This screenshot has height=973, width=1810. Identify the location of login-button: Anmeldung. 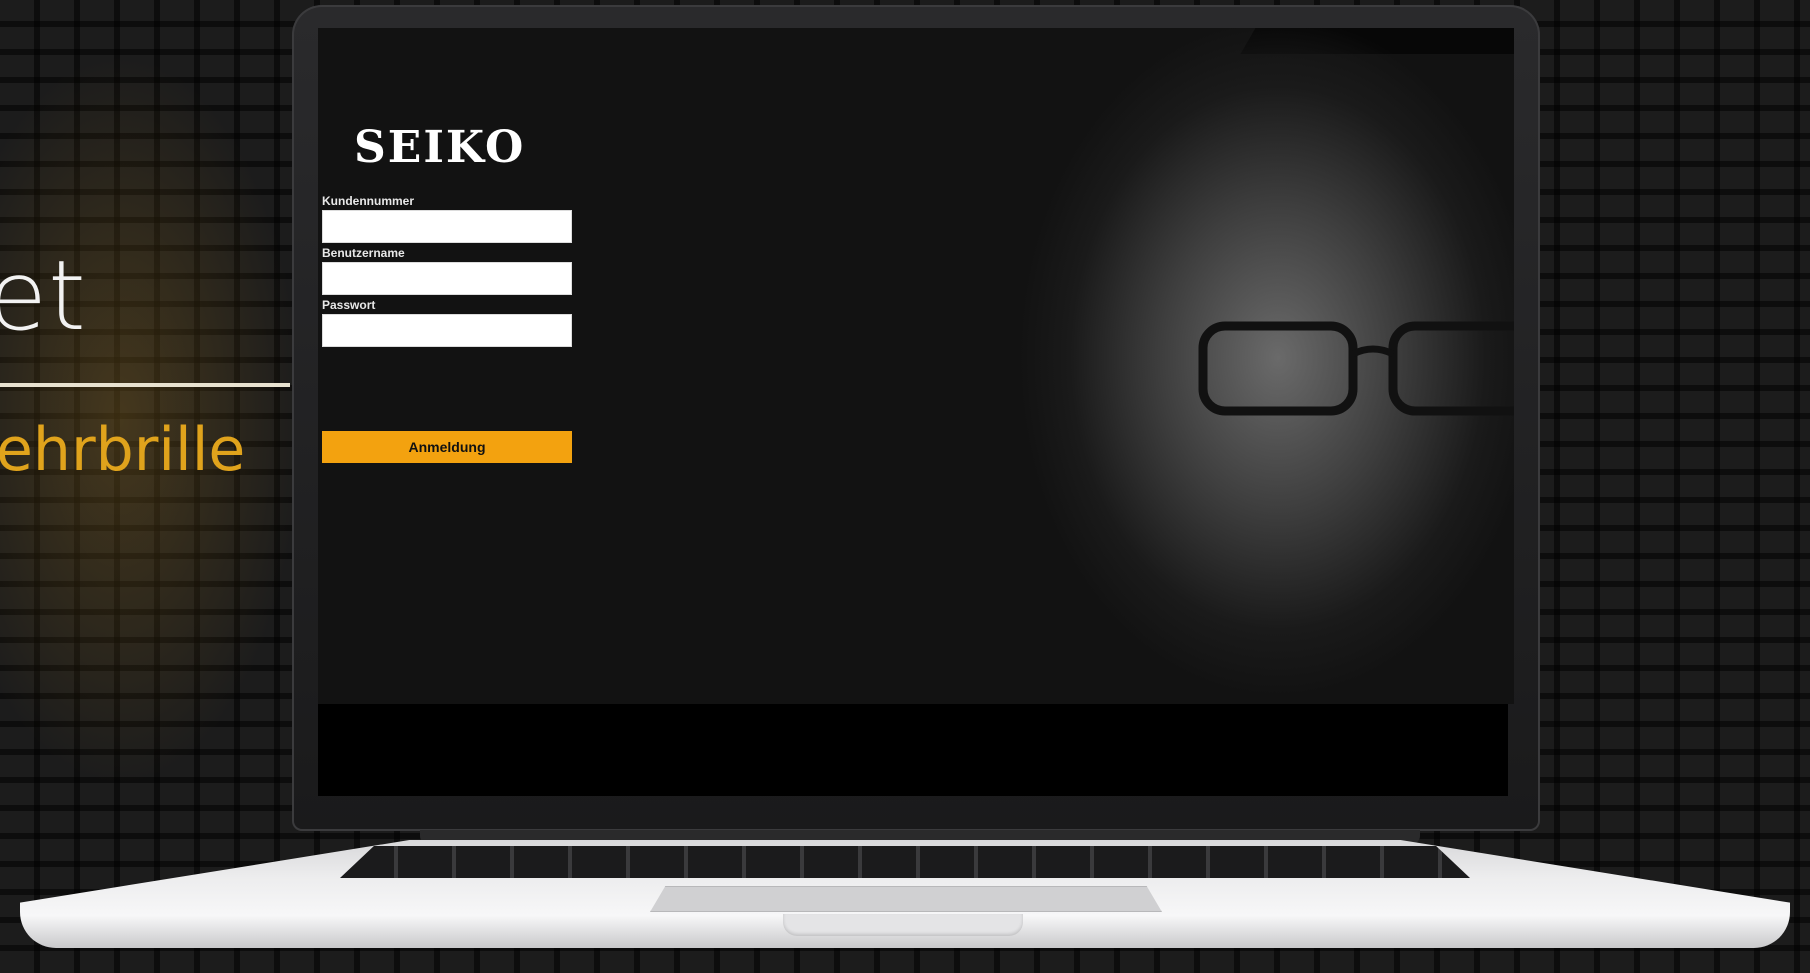
(447, 447).